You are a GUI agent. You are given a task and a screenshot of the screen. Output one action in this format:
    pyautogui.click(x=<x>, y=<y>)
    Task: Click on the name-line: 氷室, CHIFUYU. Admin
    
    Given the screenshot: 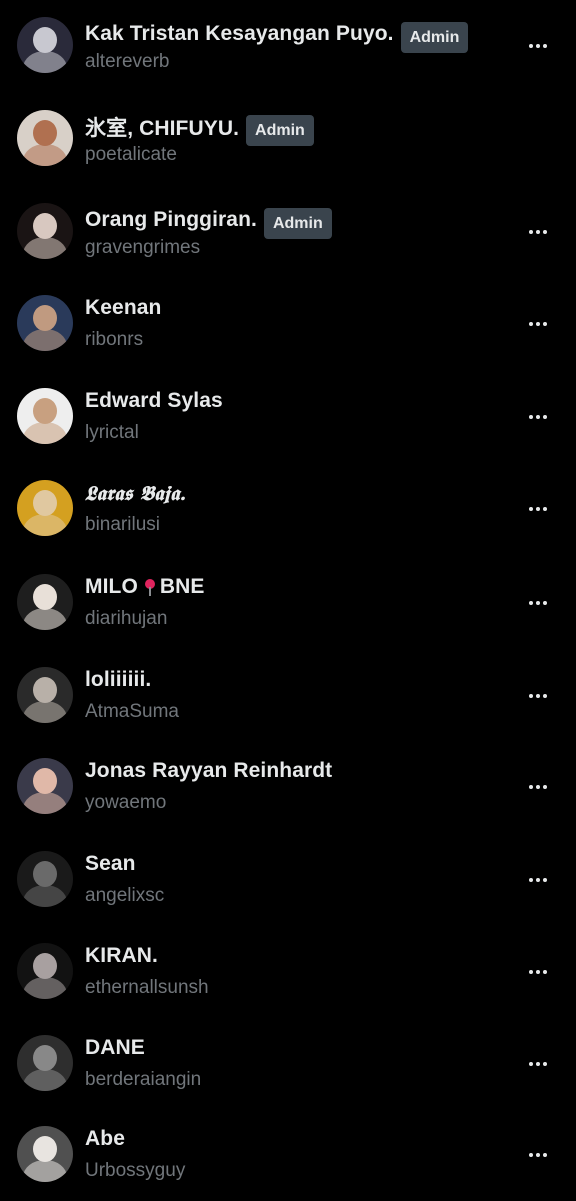 What is the action you would take?
    pyautogui.click(x=199, y=128)
    